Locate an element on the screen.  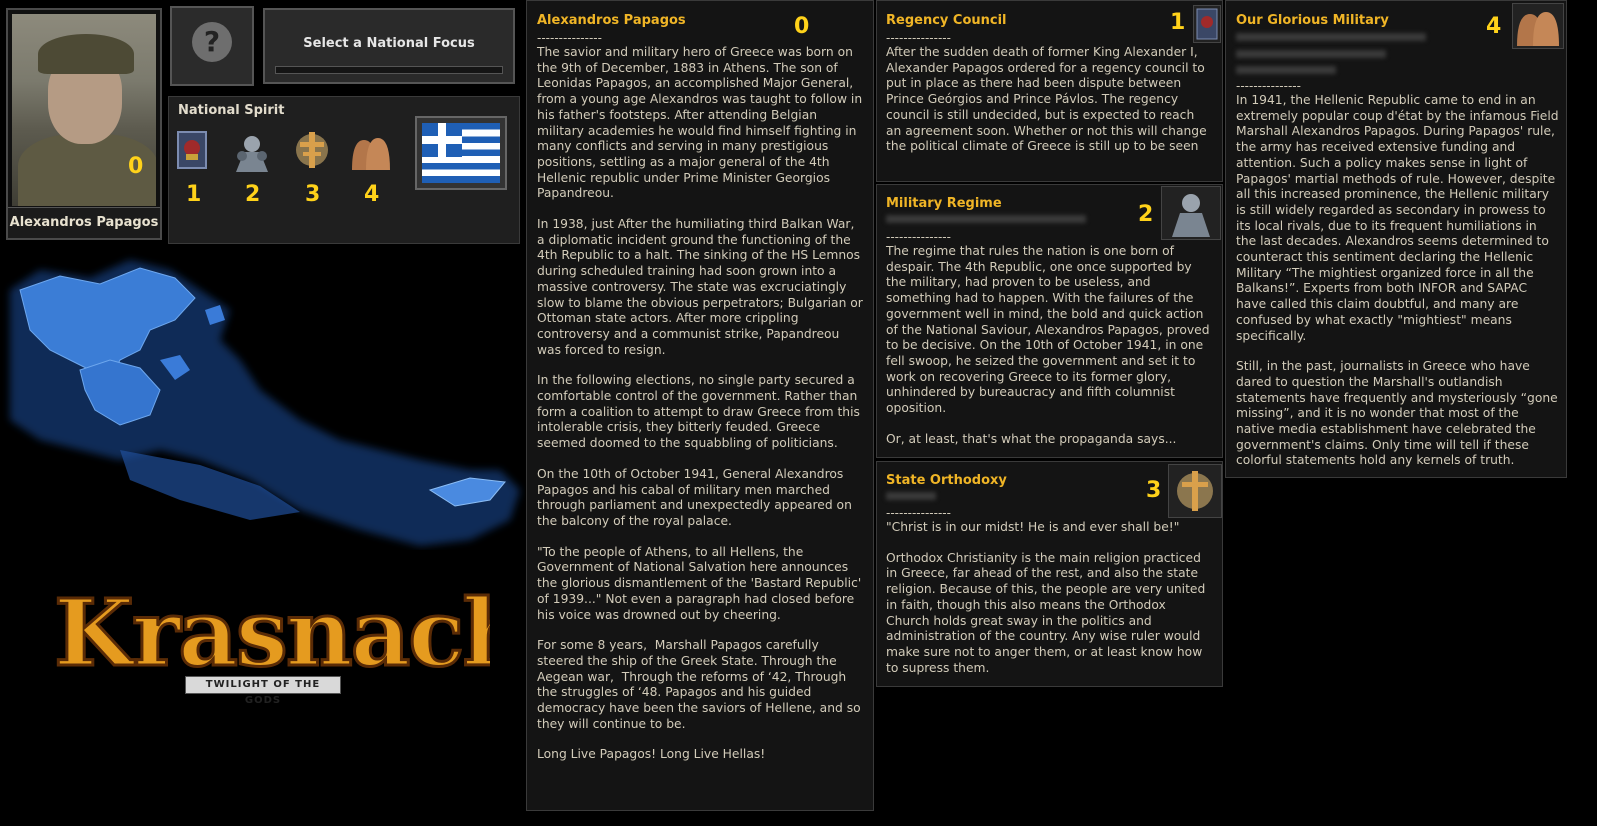
national-focus-icon-button: ? is located at coordinates (212, 46).